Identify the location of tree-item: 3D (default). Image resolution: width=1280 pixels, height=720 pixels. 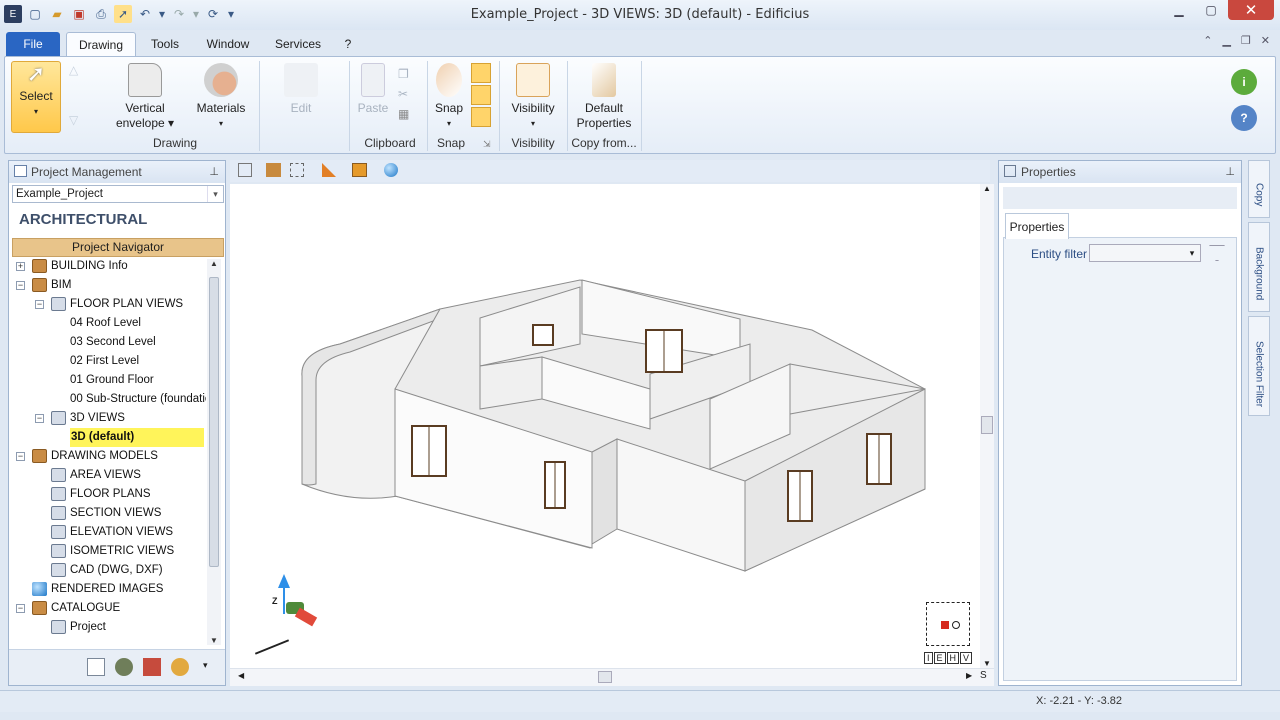
(108, 437).